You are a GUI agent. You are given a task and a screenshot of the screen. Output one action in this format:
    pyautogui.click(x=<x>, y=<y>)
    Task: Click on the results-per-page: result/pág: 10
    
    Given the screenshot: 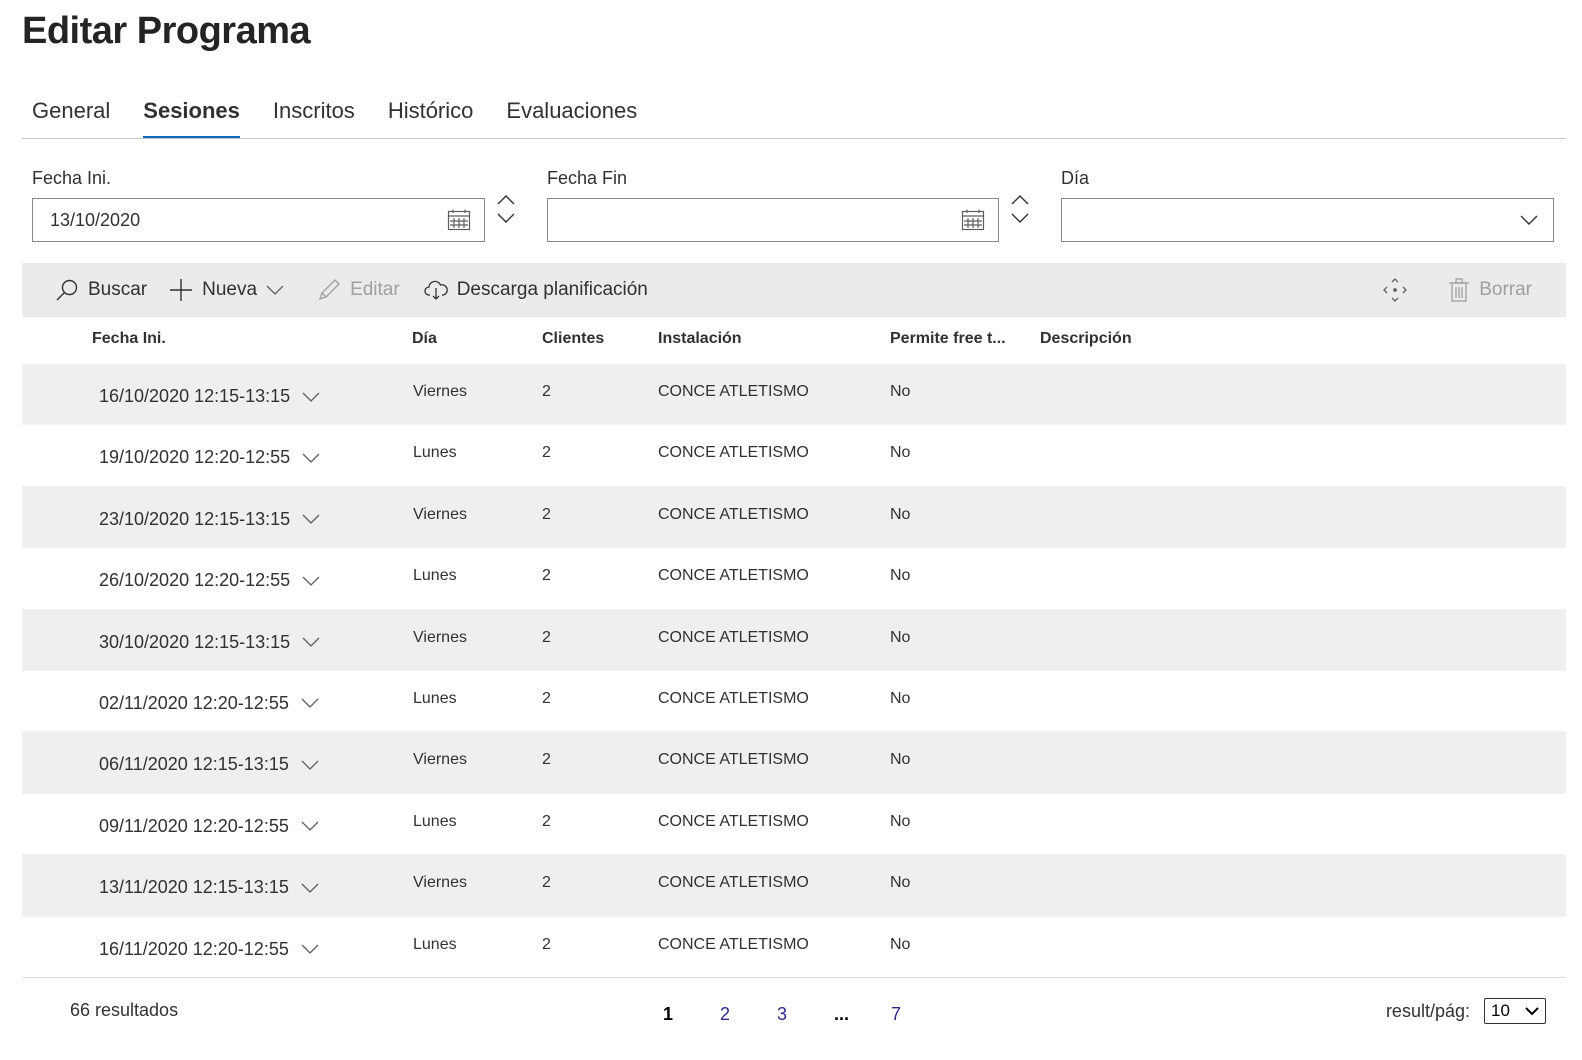 What is the action you would take?
    pyautogui.click(x=1466, y=1011)
    